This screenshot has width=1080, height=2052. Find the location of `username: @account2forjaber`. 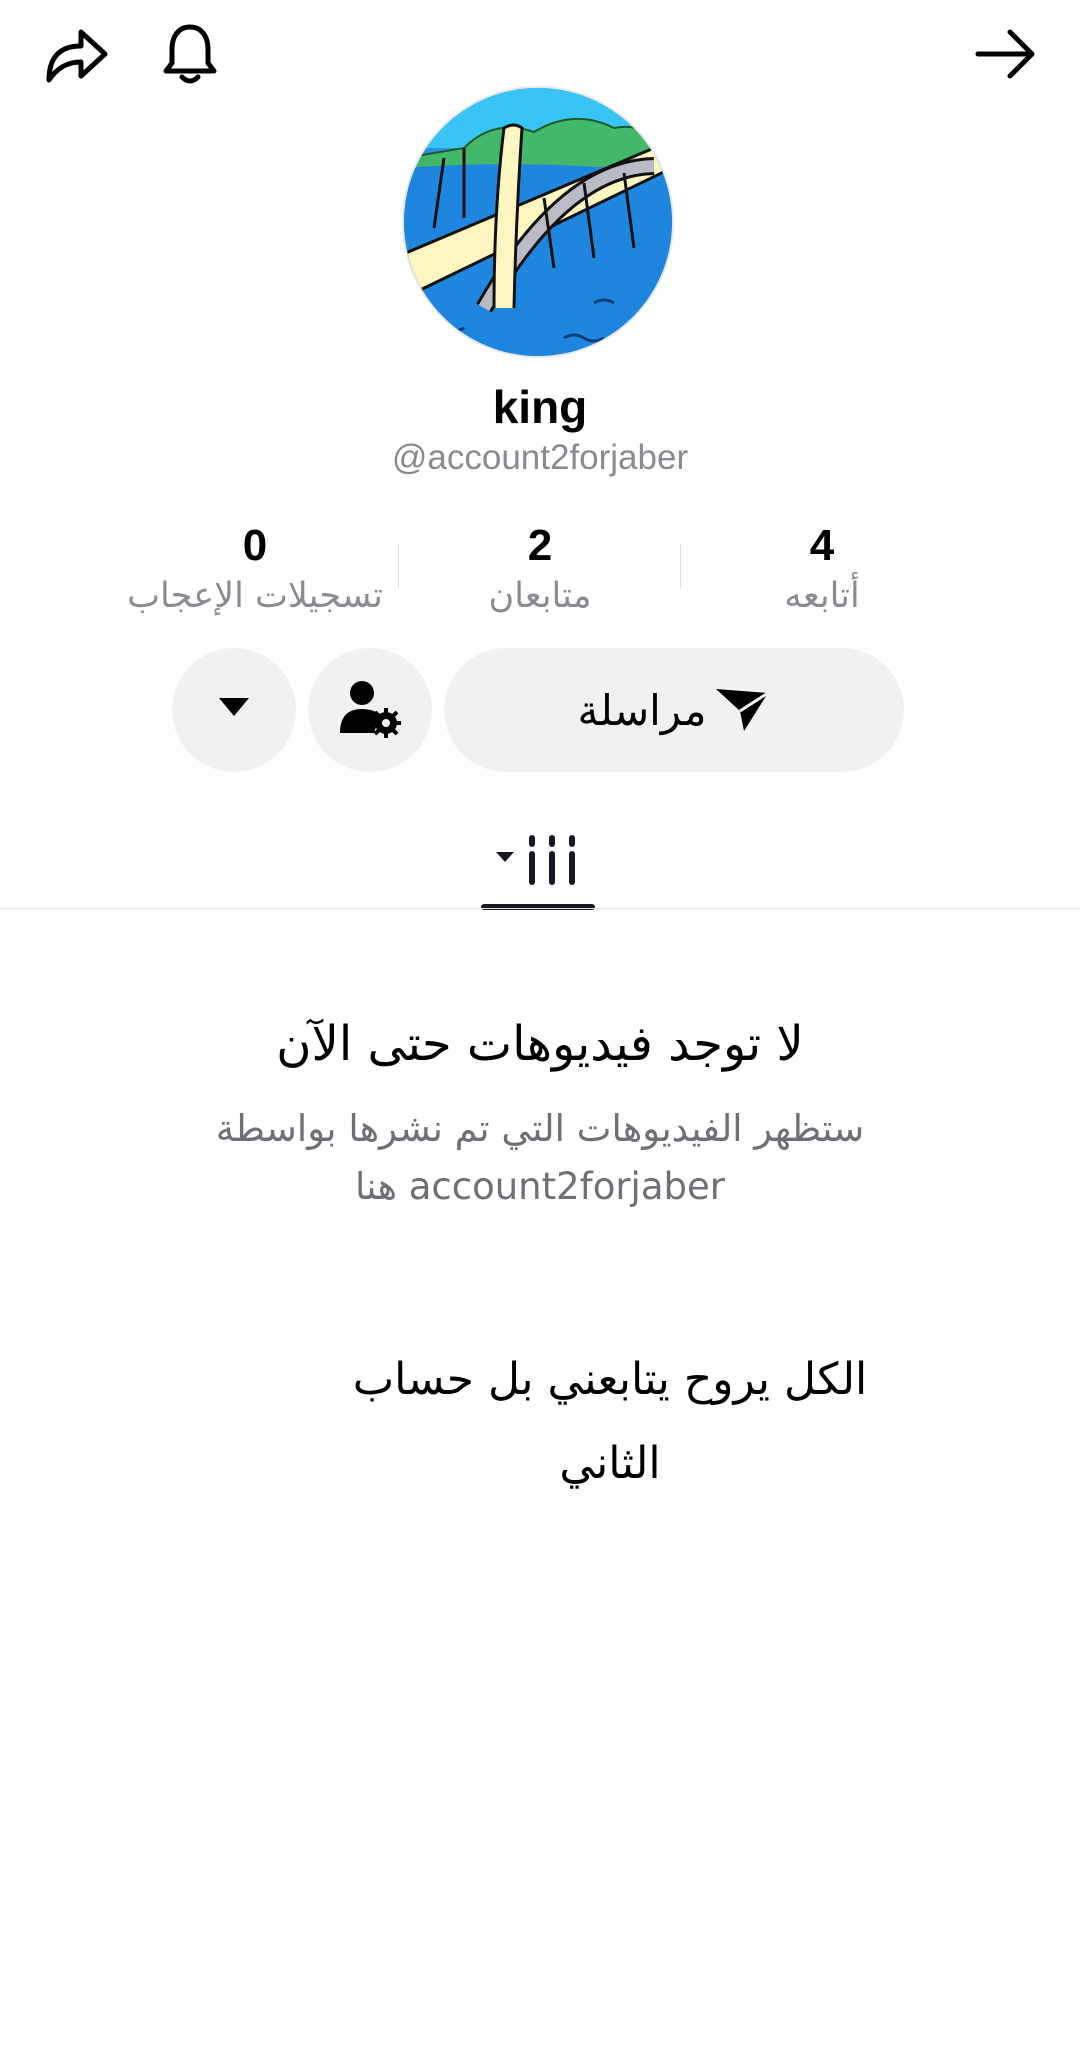

username: @account2forjaber is located at coordinates (540, 457).